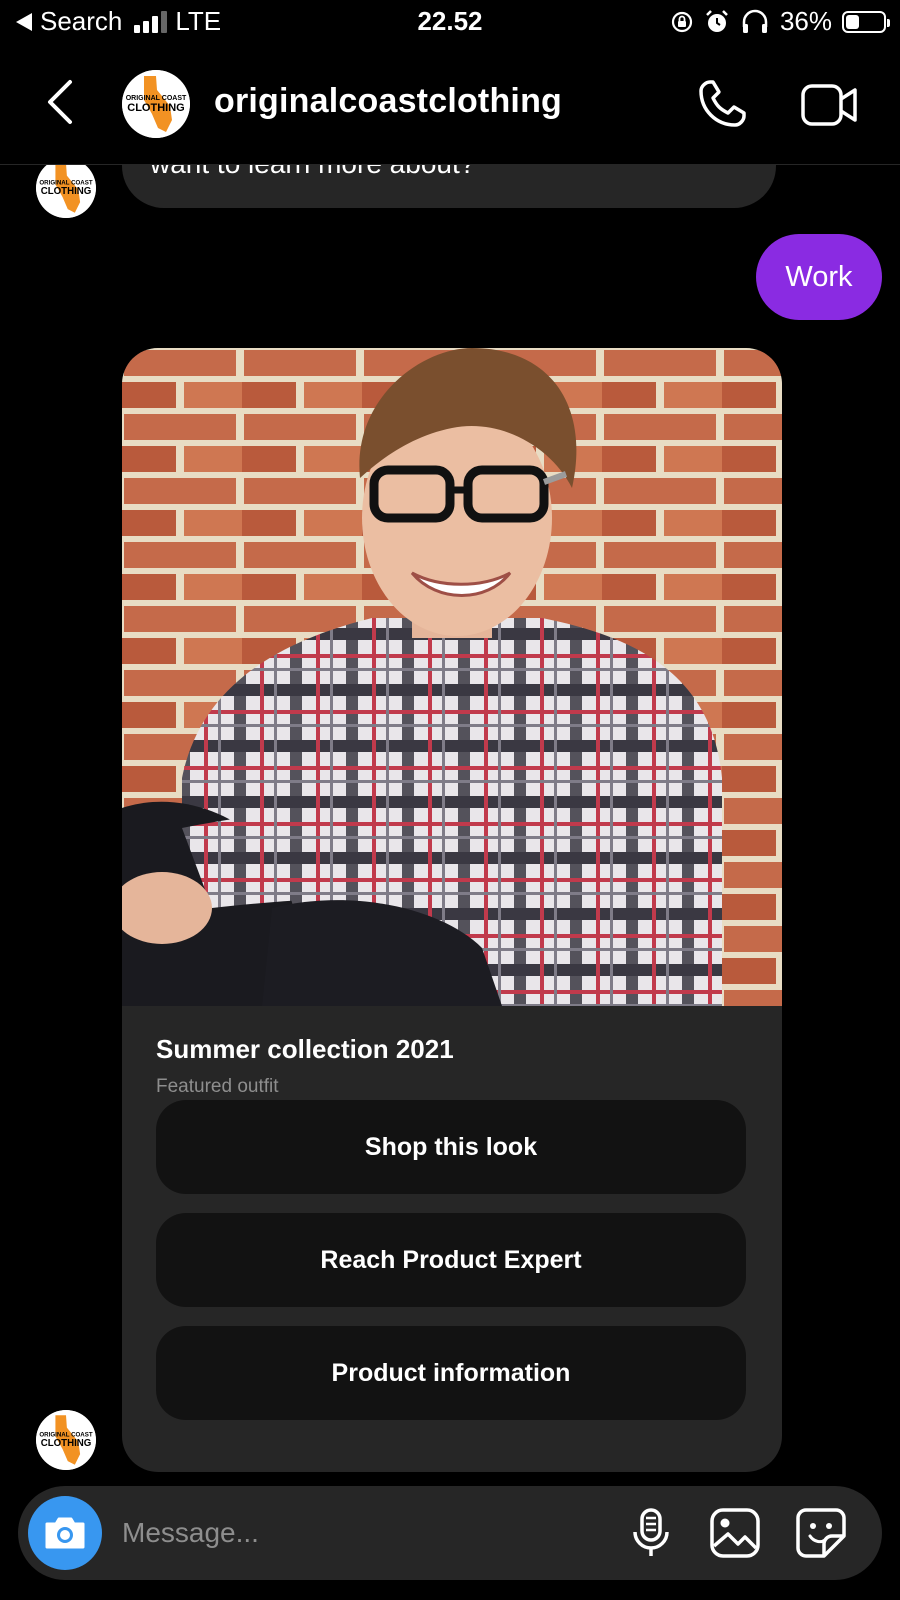 The width and height of the screenshot is (900, 1600). What do you see at coordinates (156, 98) in the screenshot?
I see `logo-text-top: ORIGINAL COAST` at bounding box center [156, 98].